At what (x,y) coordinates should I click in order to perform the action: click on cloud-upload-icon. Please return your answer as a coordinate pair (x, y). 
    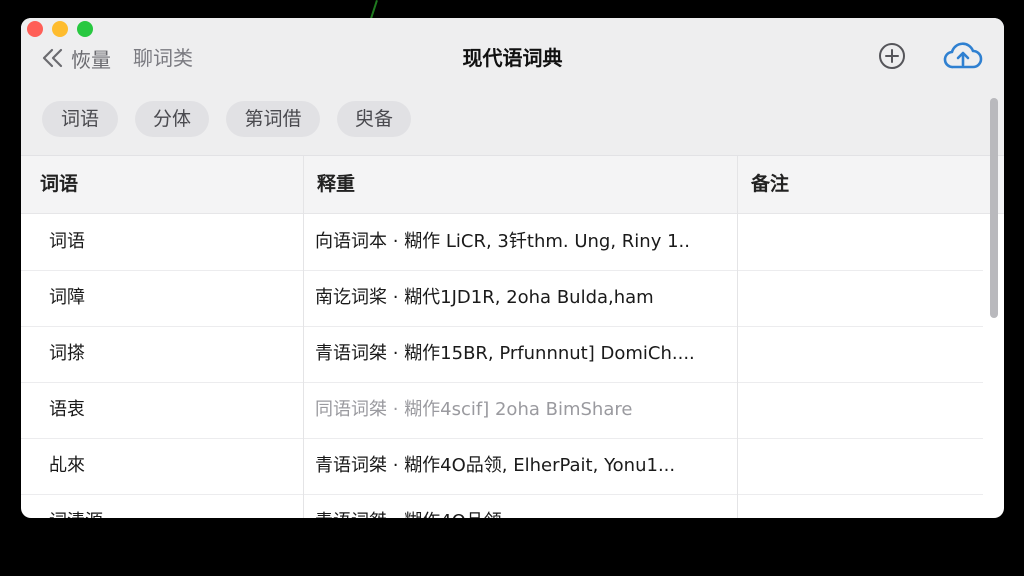
    Looking at the image, I should click on (963, 58).